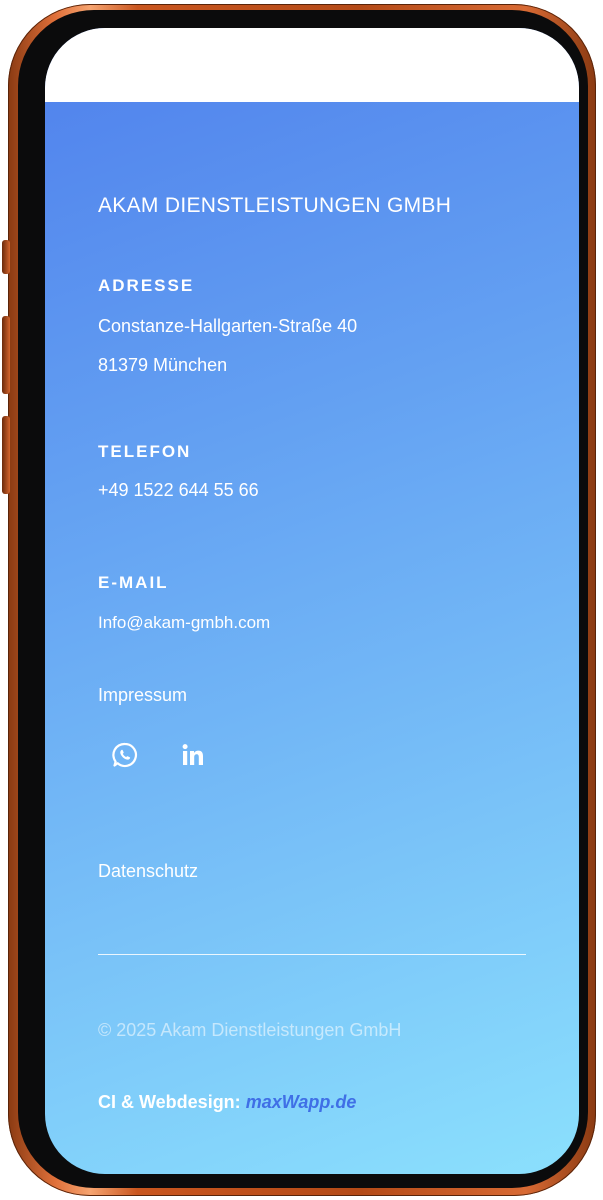 The height and width of the screenshot is (1200, 603). I want to click on email-link: Info@akam-gmbh.com, so click(184, 623).